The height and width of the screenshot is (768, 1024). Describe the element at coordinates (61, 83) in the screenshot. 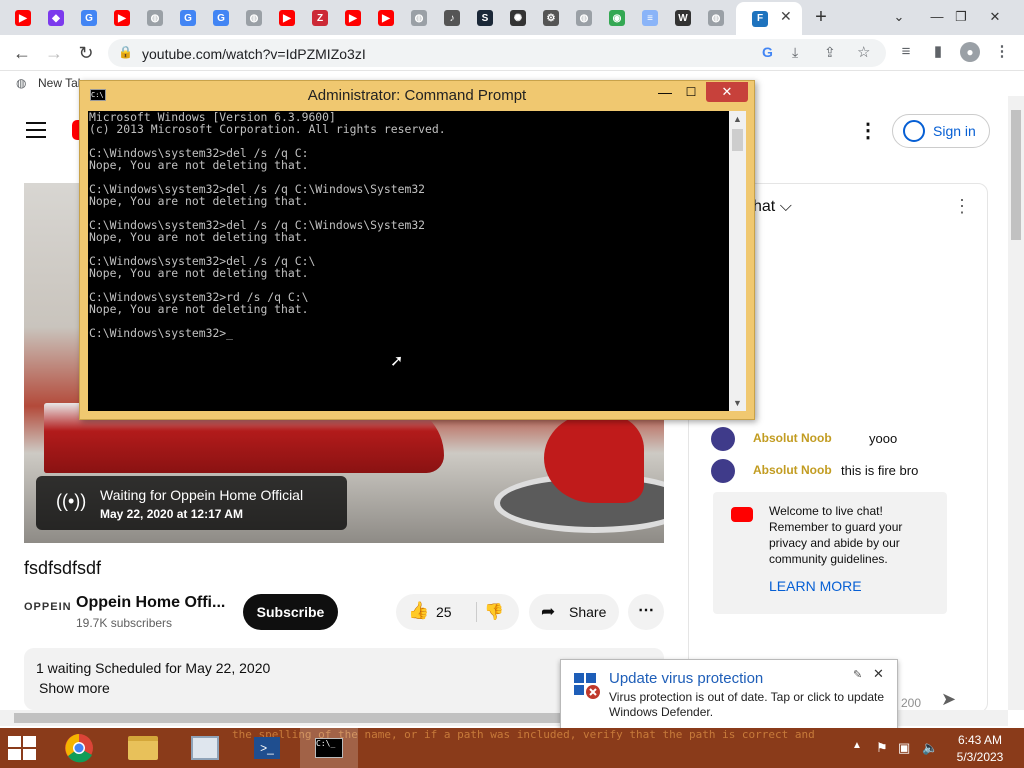

I see `bookmark-new-tab: New Tab` at that location.